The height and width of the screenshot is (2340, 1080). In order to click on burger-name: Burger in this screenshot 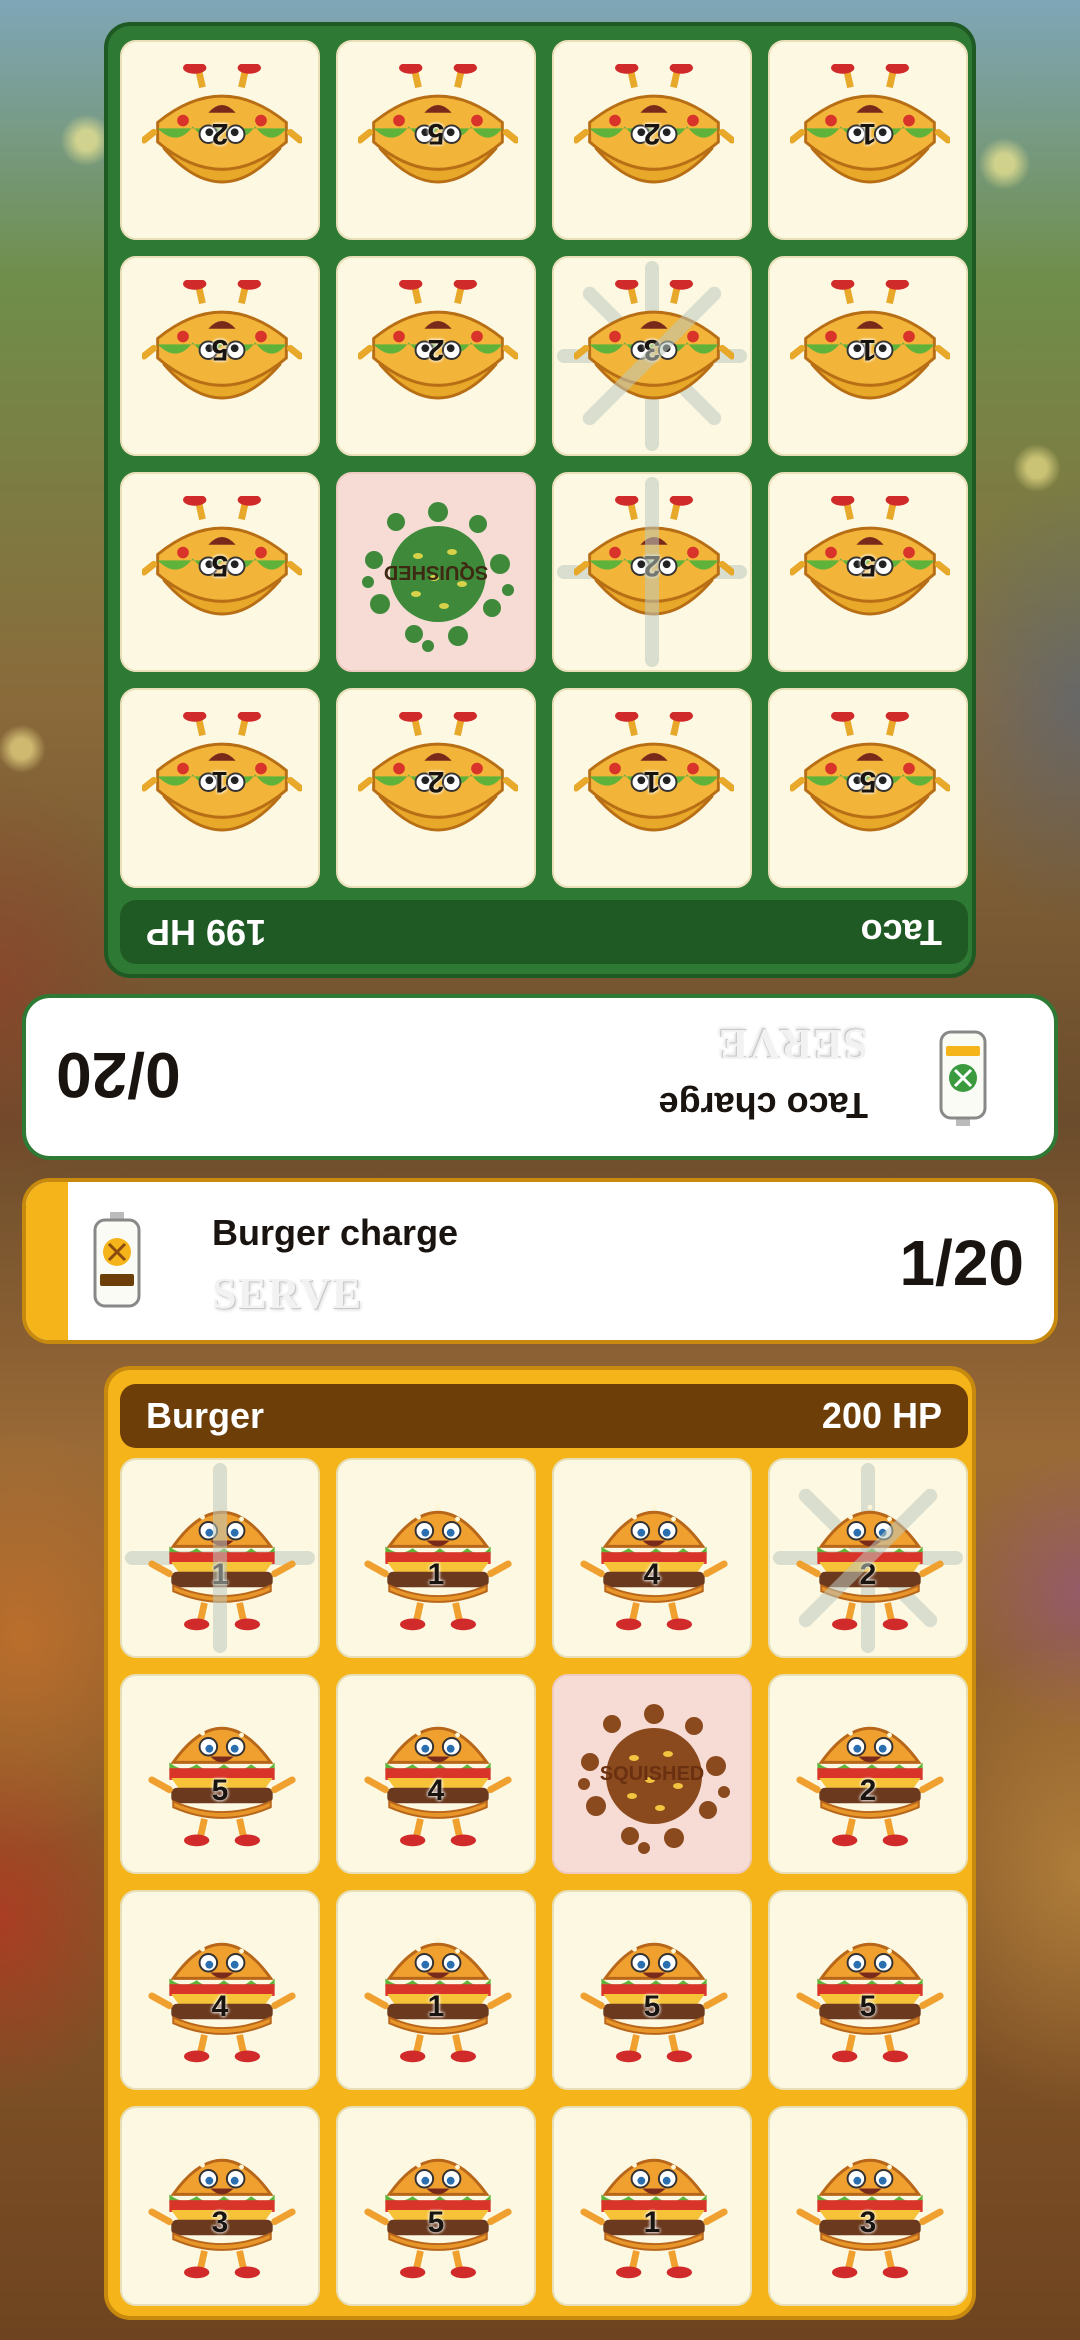, I will do `click(205, 1415)`.